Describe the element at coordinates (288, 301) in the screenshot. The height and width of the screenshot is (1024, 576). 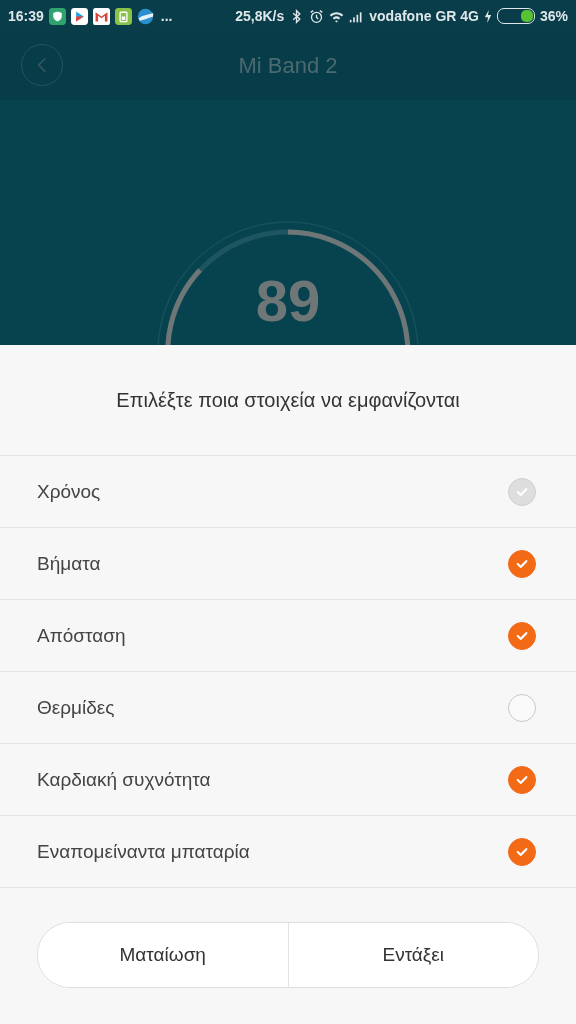
I see `gauge-value: 89` at that location.